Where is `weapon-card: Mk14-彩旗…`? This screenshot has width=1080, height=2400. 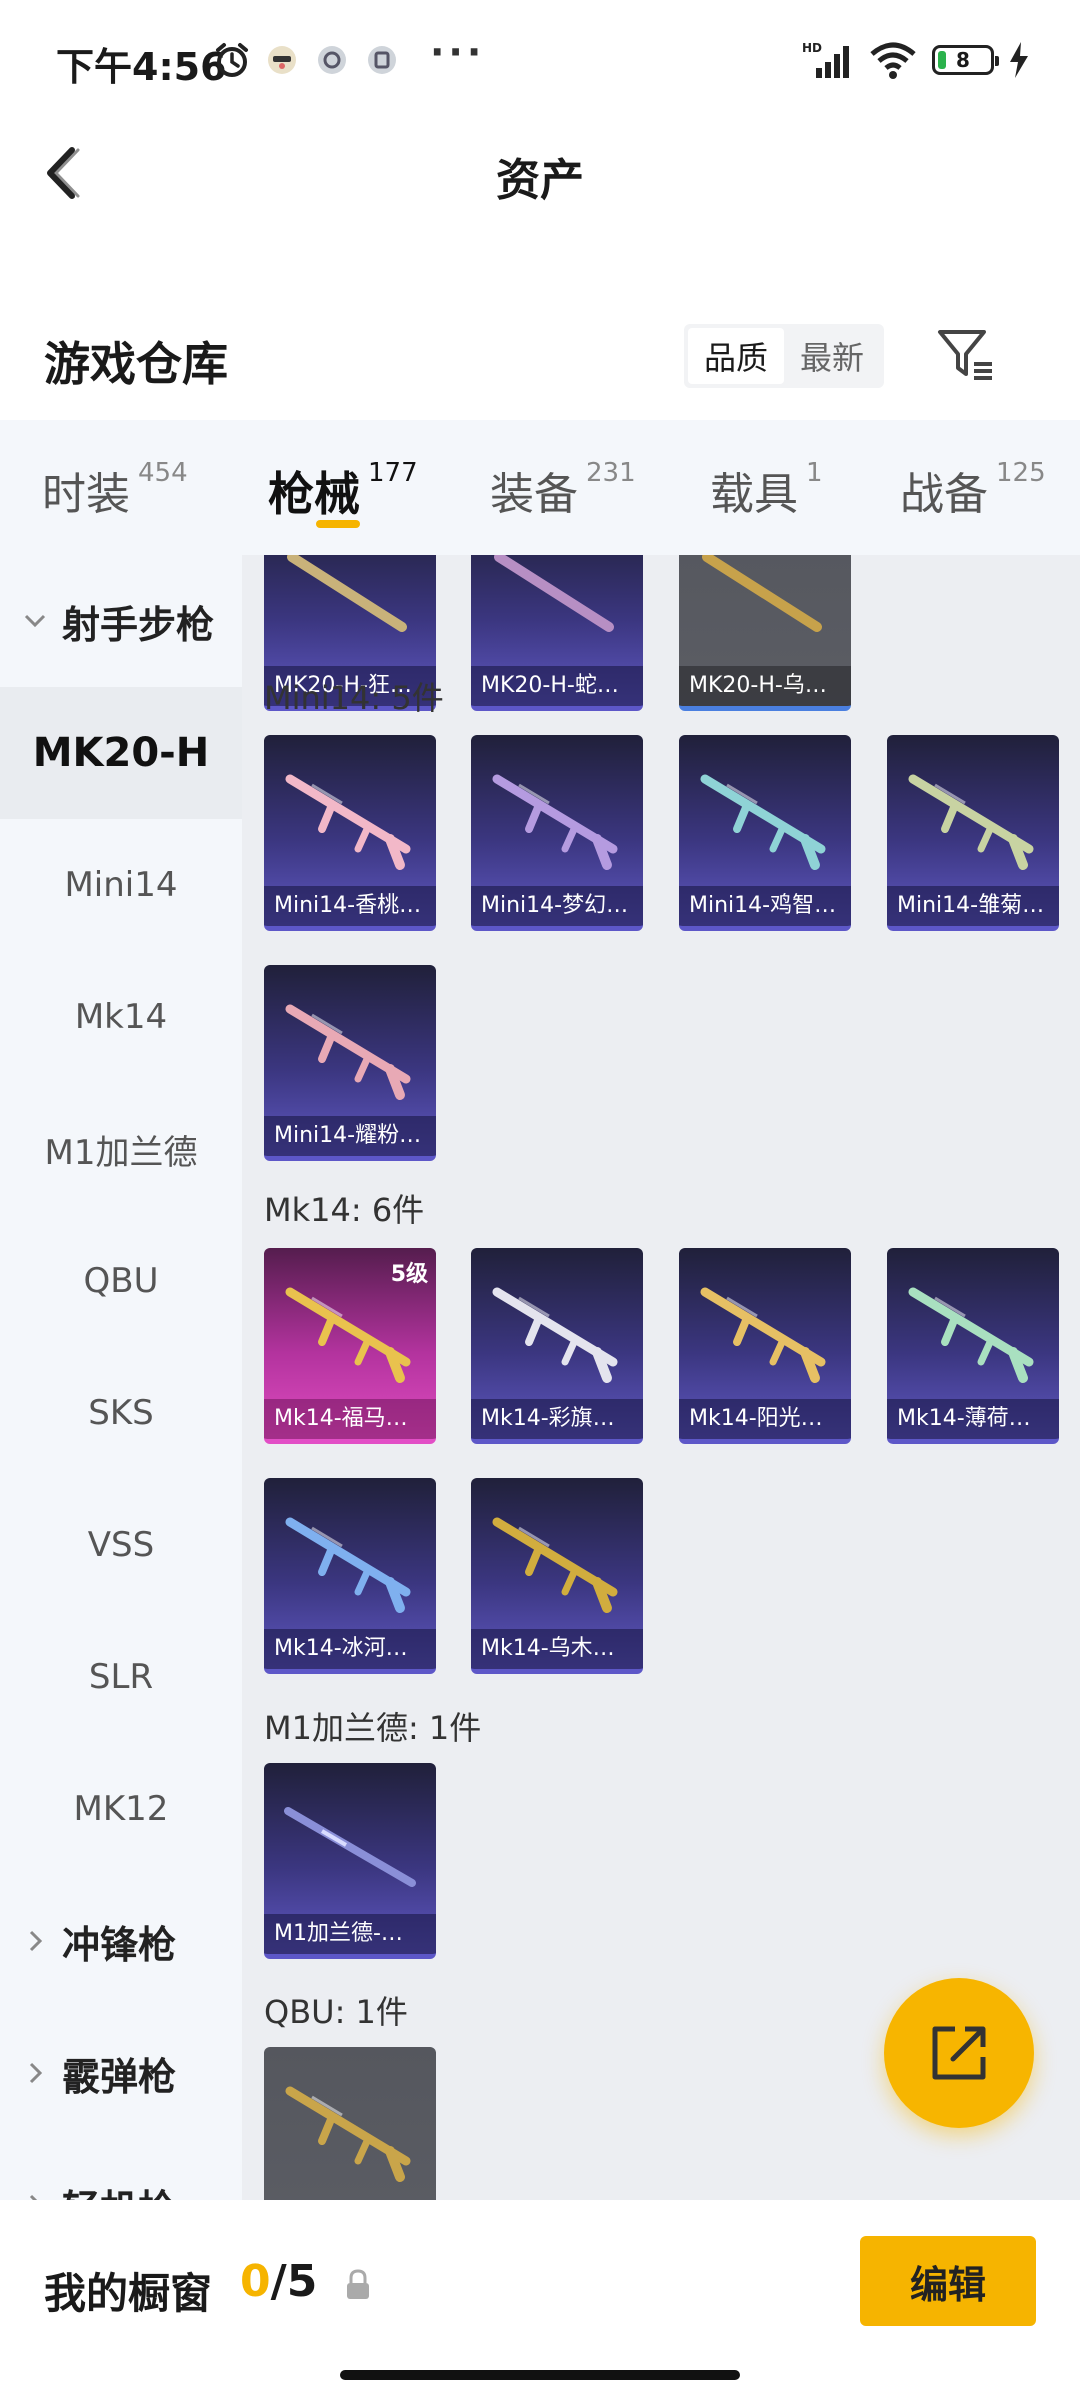
weapon-card: Mk14-彩旗… is located at coordinates (557, 1346).